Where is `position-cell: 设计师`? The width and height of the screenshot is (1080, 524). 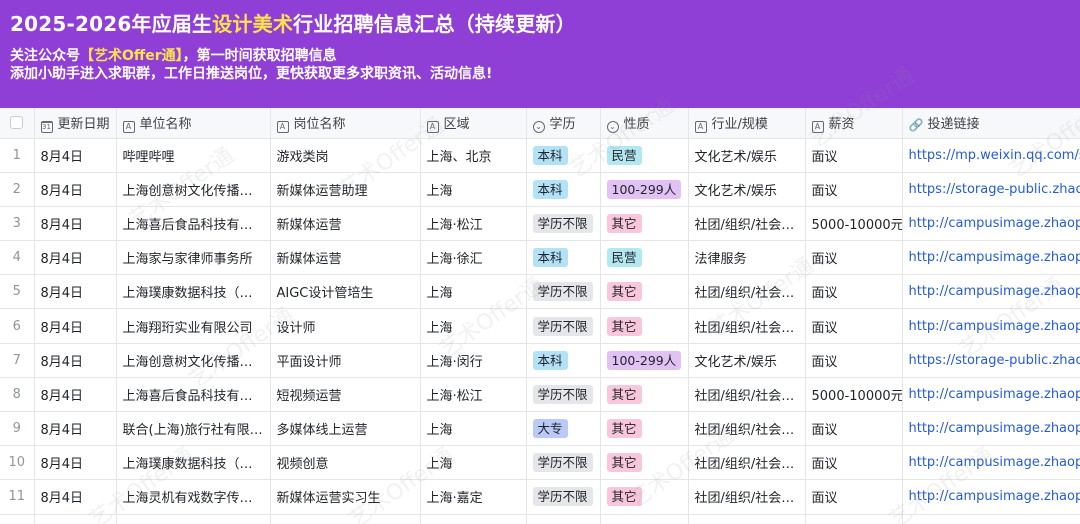
position-cell: 设计师 is located at coordinates (345, 326).